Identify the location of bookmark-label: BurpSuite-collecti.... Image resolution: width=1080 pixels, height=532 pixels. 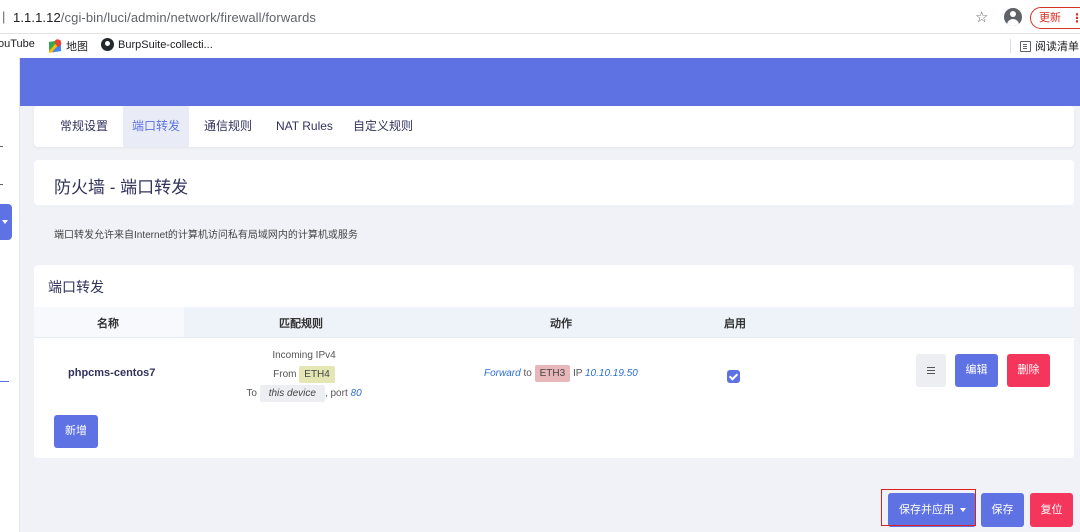
(165, 44).